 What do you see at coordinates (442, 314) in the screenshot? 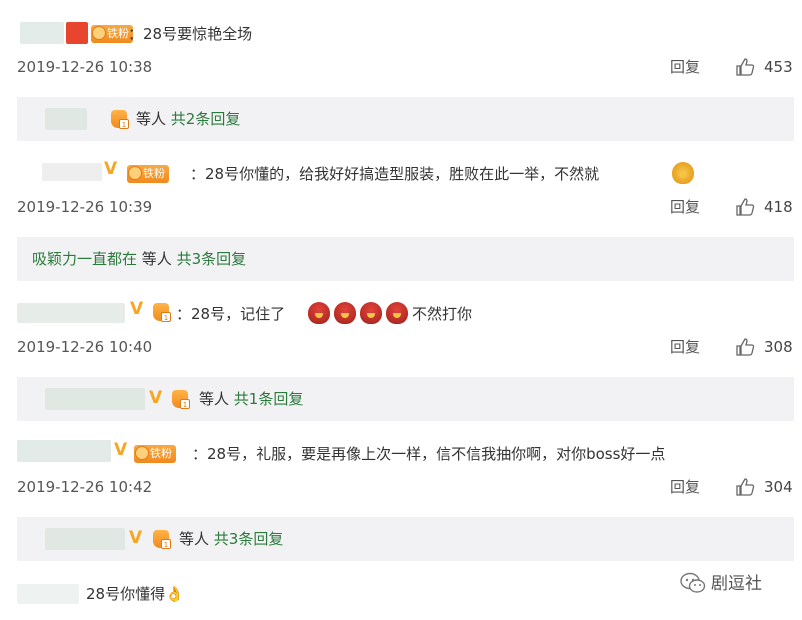
I see `comment-text-tail: 不然打你` at bounding box center [442, 314].